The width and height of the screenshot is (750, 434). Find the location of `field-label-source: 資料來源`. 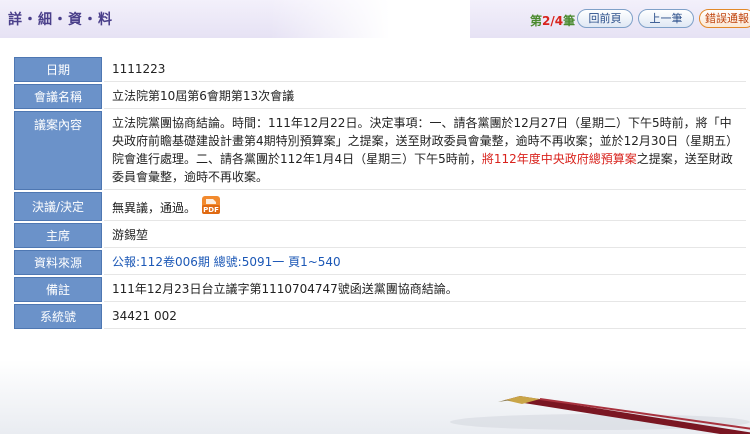

field-label-source: 資料來源 is located at coordinates (58, 262).